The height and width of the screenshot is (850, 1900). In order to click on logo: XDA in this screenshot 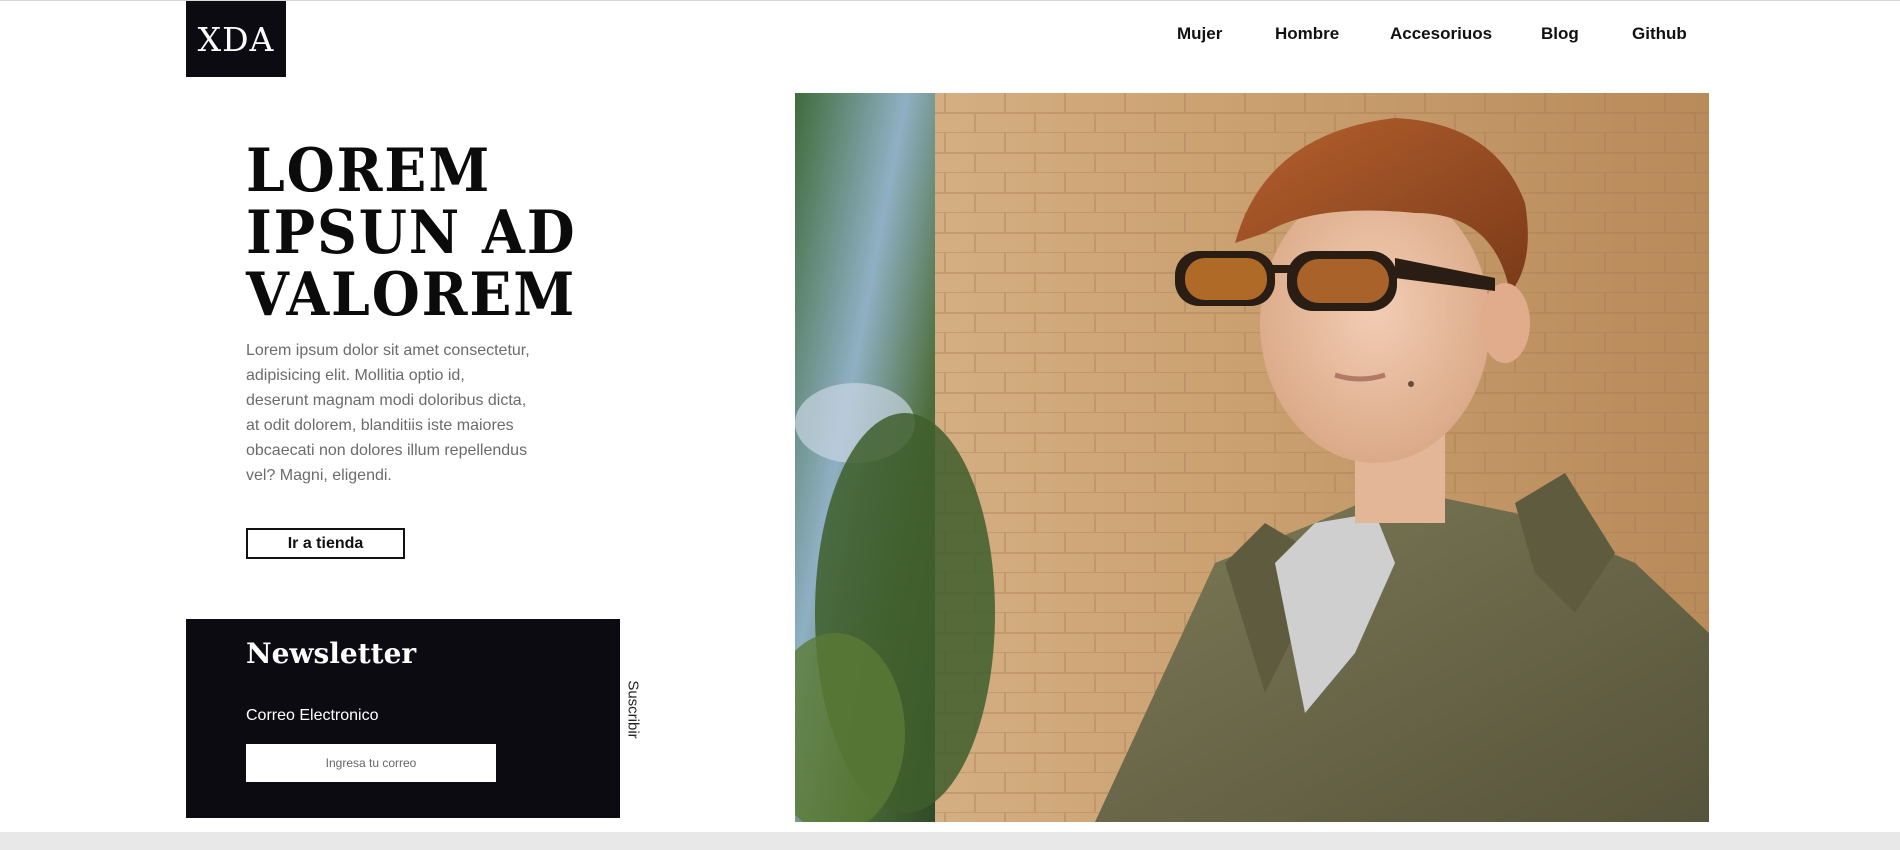, I will do `click(236, 39)`.